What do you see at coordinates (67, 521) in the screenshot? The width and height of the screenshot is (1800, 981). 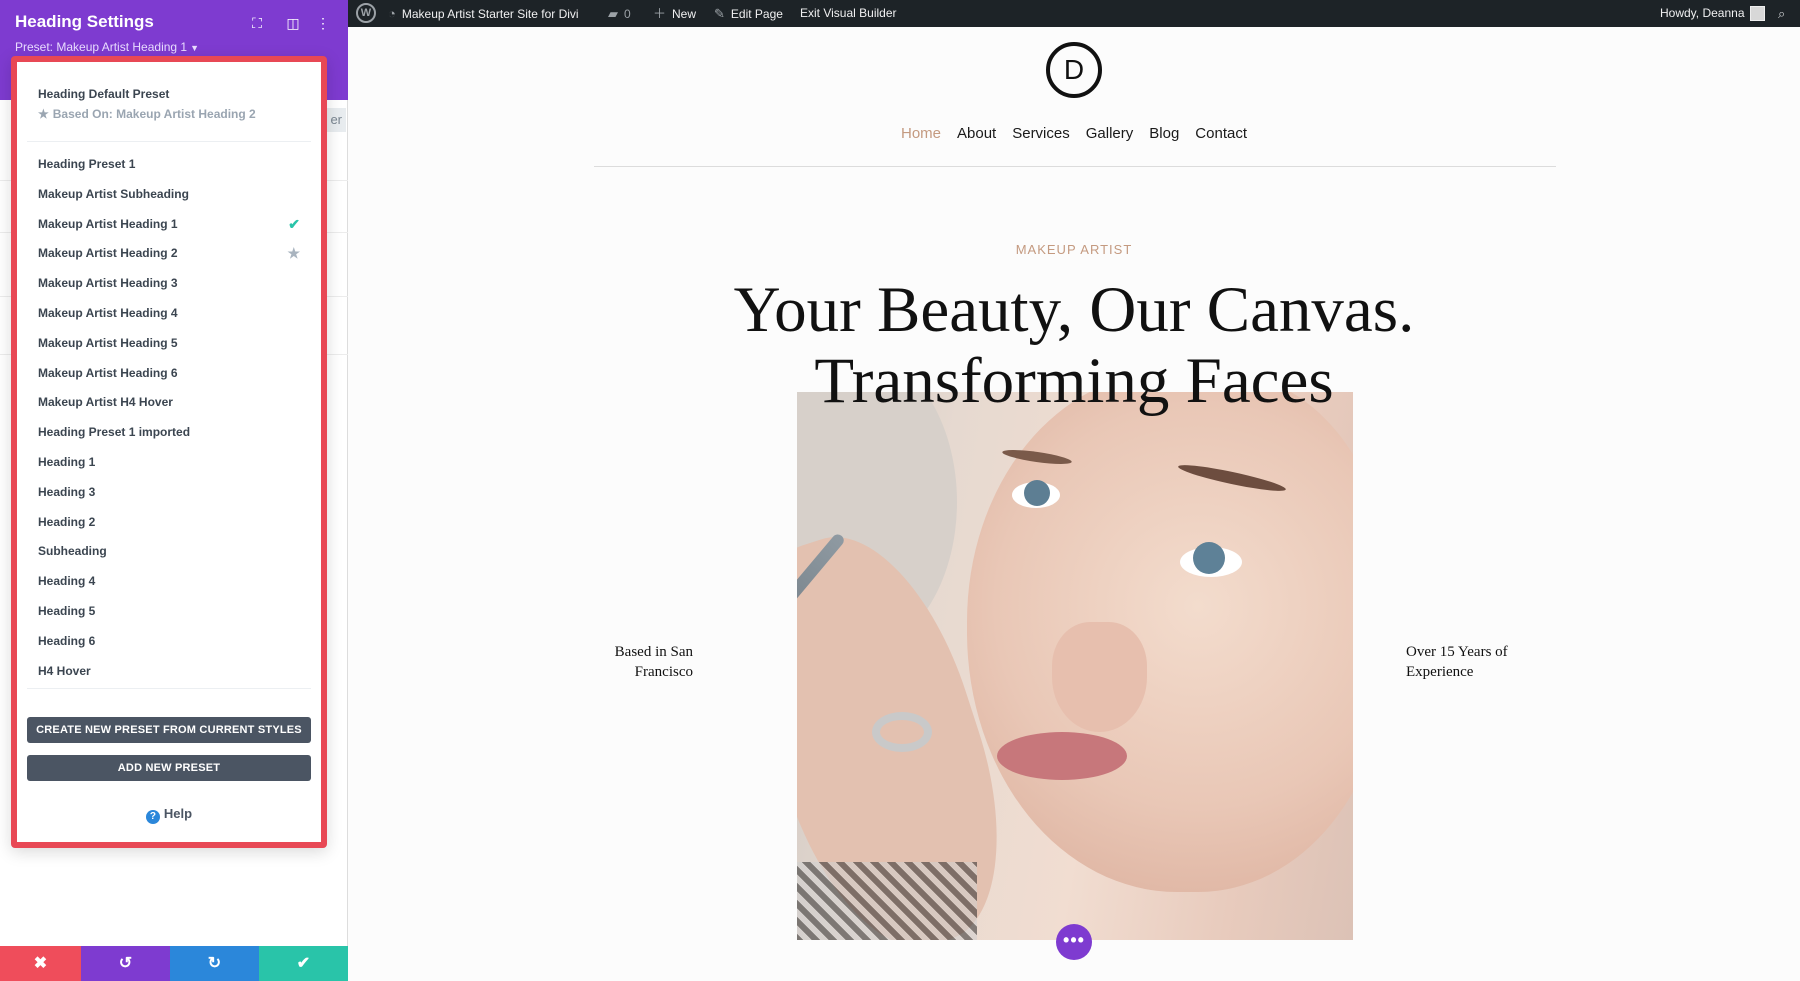 I see `preset-item-label: Heading 2` at bounding box center [67, 521].